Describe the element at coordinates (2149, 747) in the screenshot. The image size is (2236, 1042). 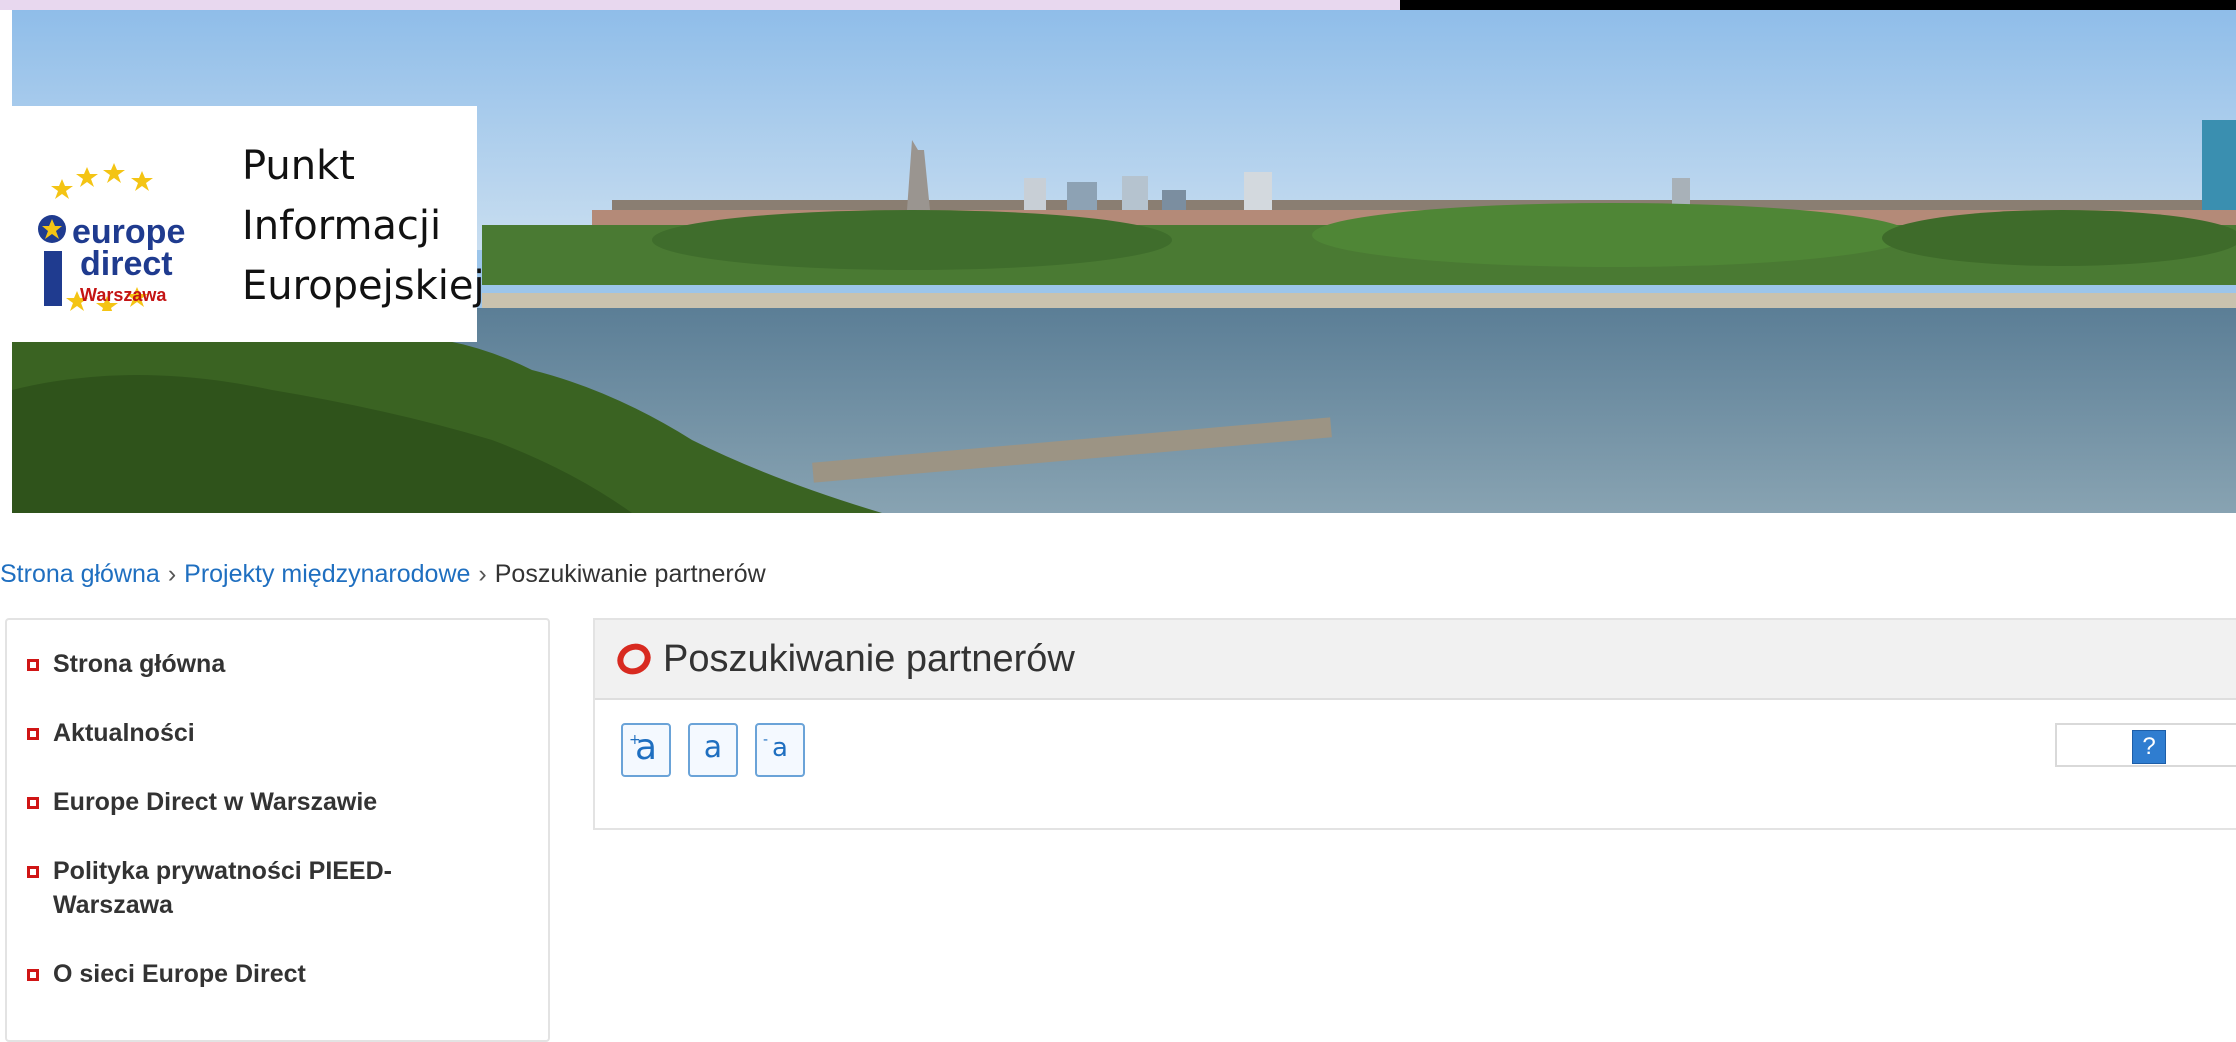
I see `help-button: ?` at that location.